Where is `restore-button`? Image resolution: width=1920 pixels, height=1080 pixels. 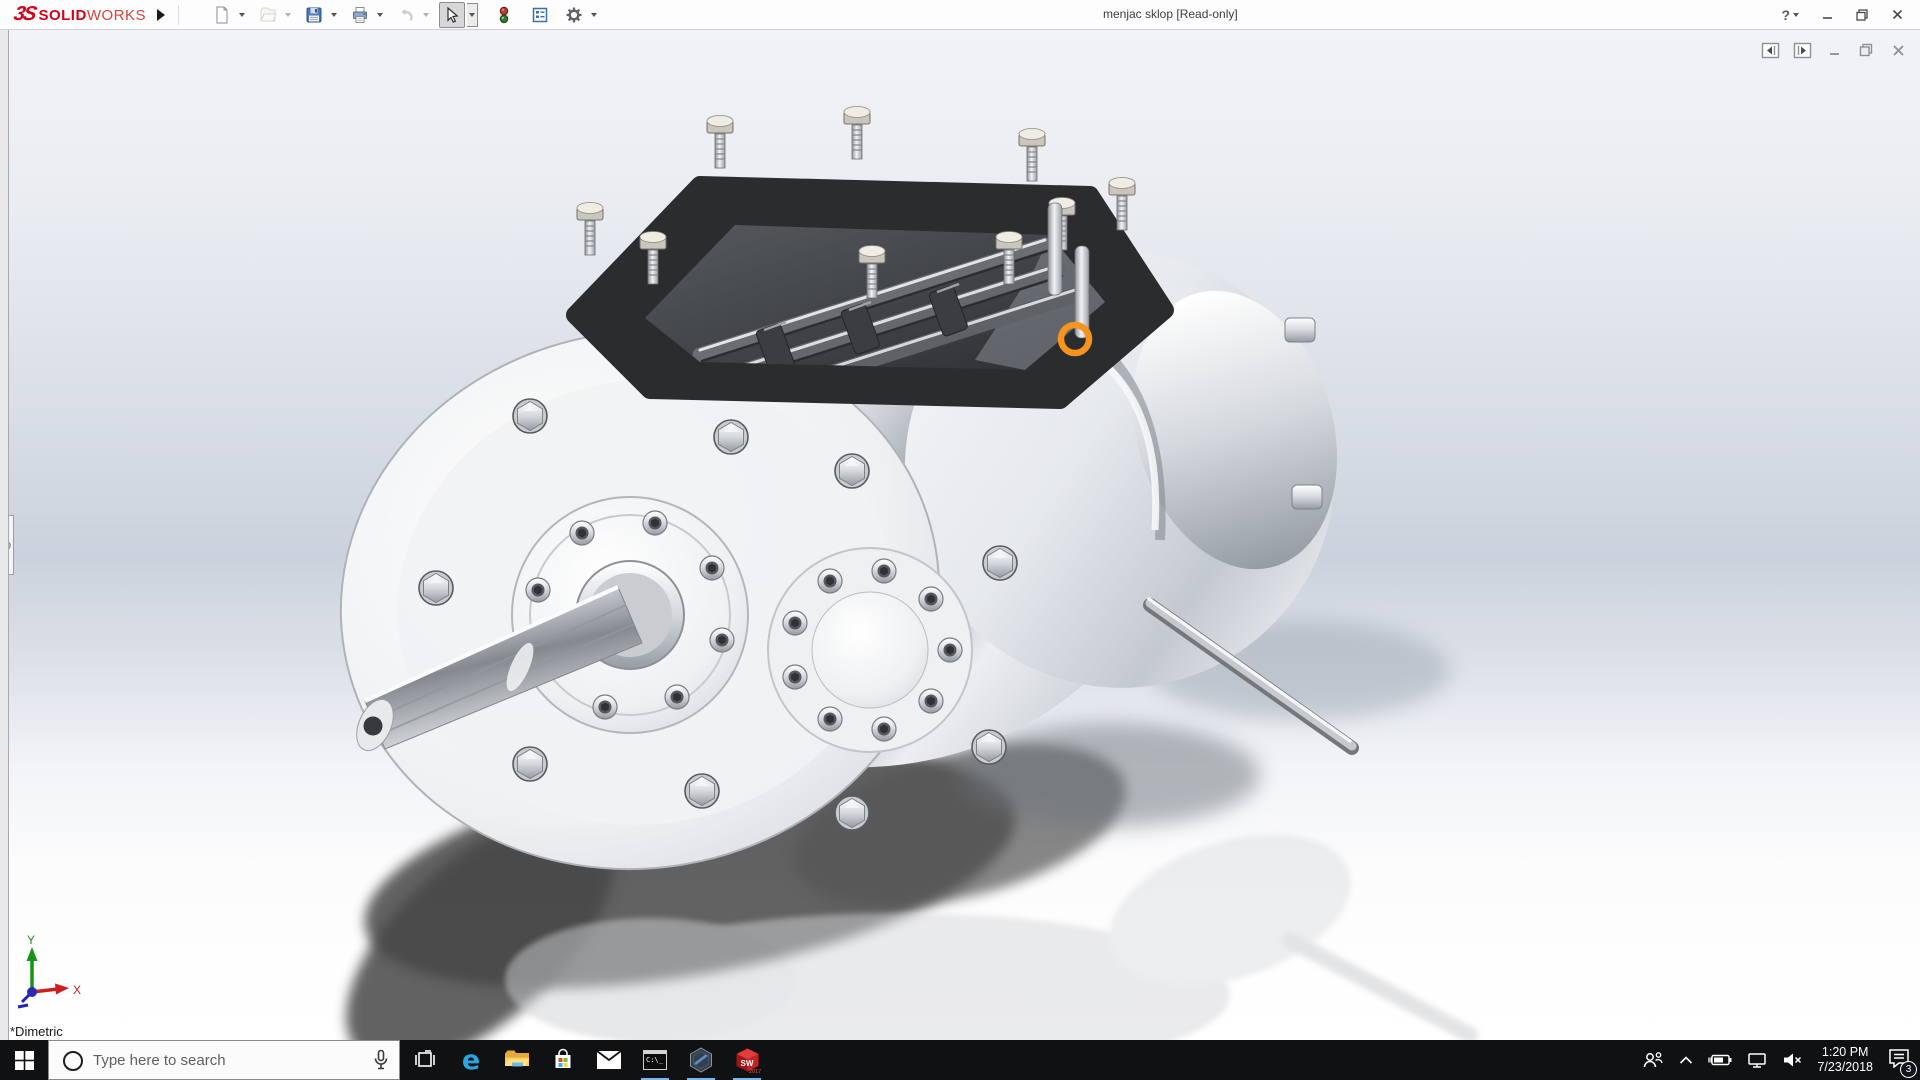
restore-button is located at coordinates (1862, 15).